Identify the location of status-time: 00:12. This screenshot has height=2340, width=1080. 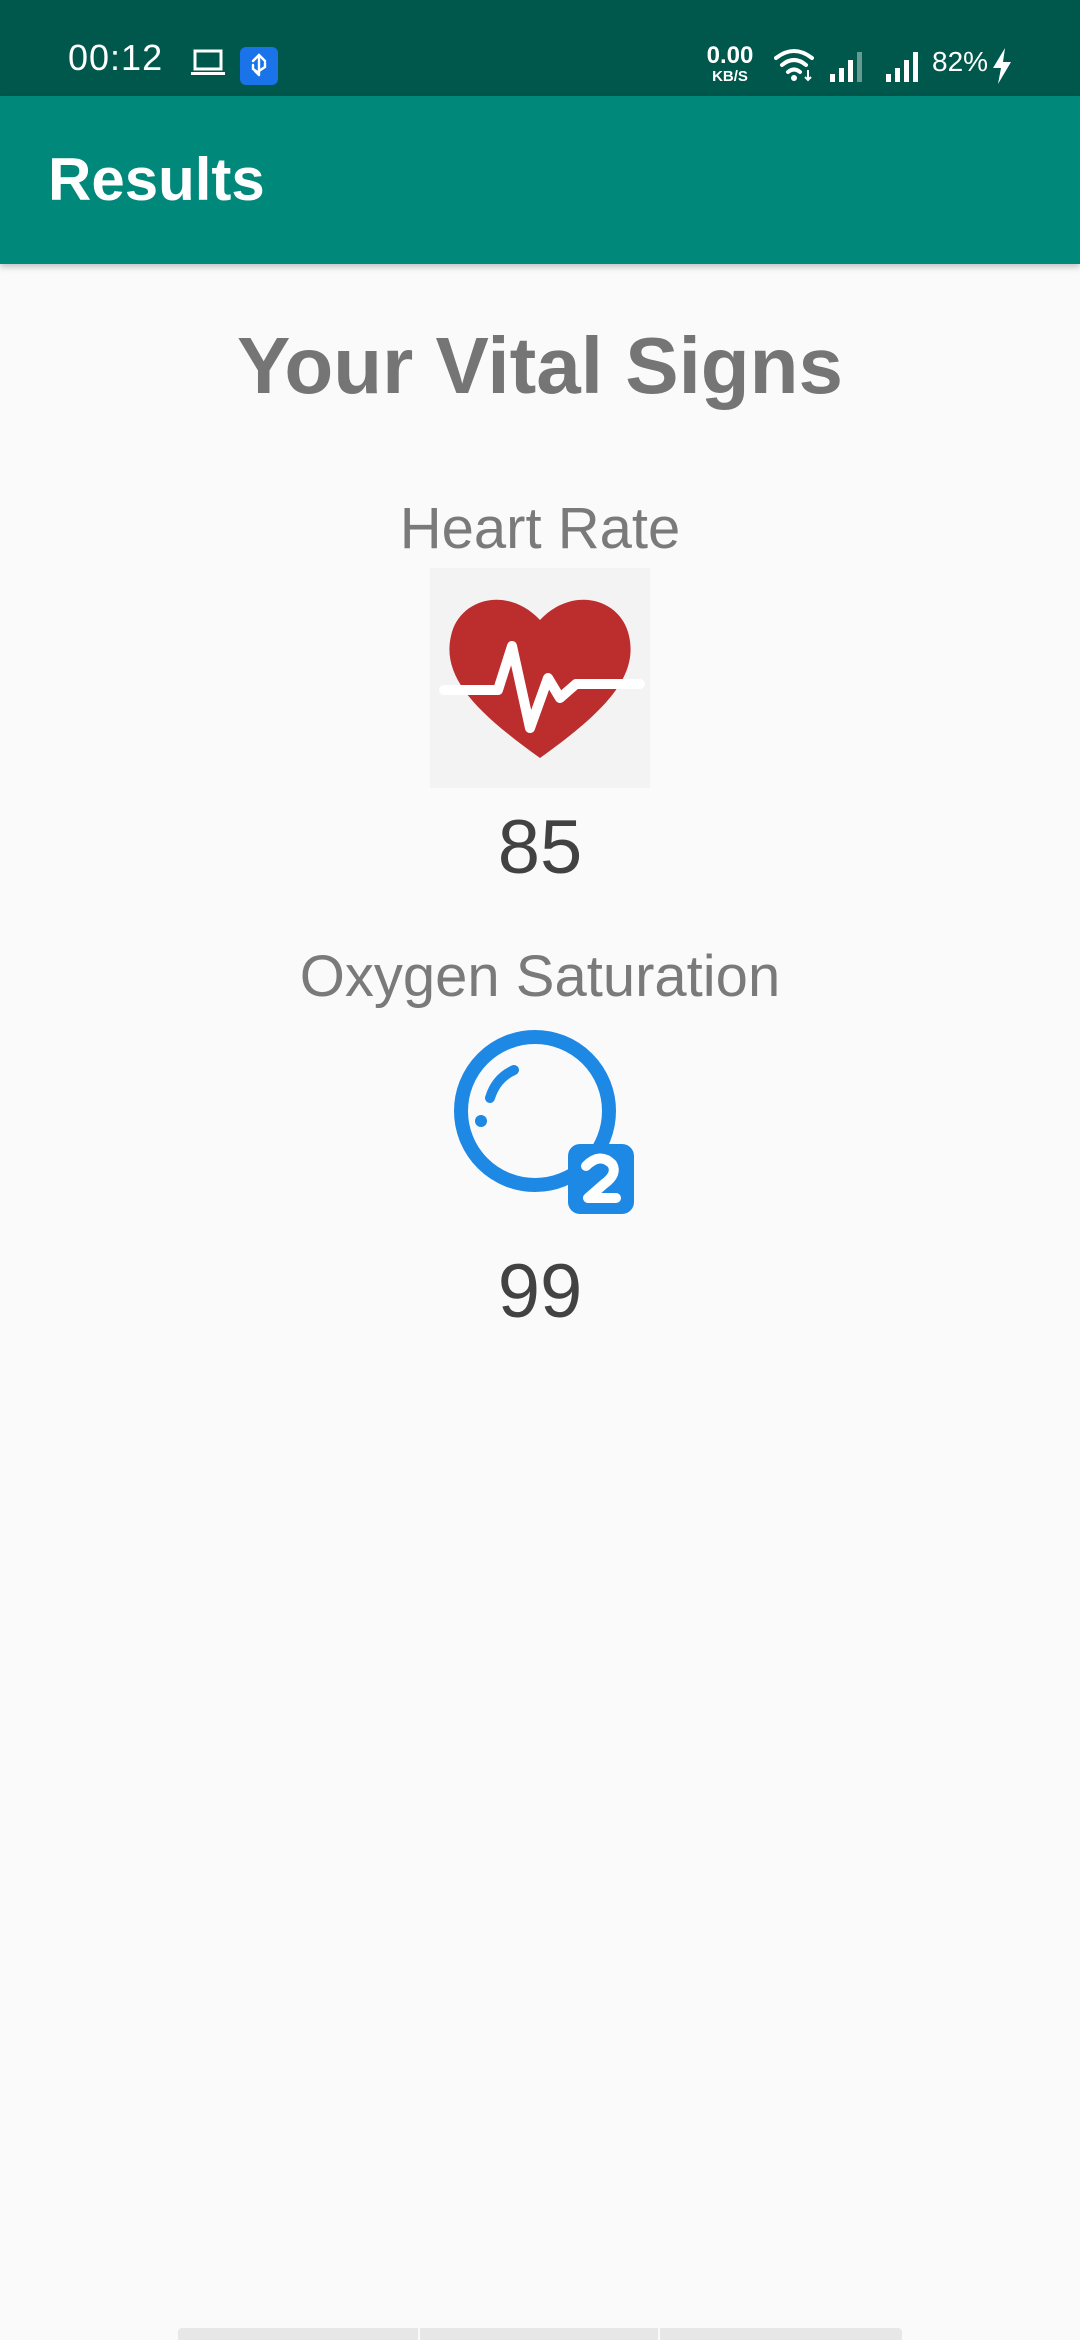
(116, 57).